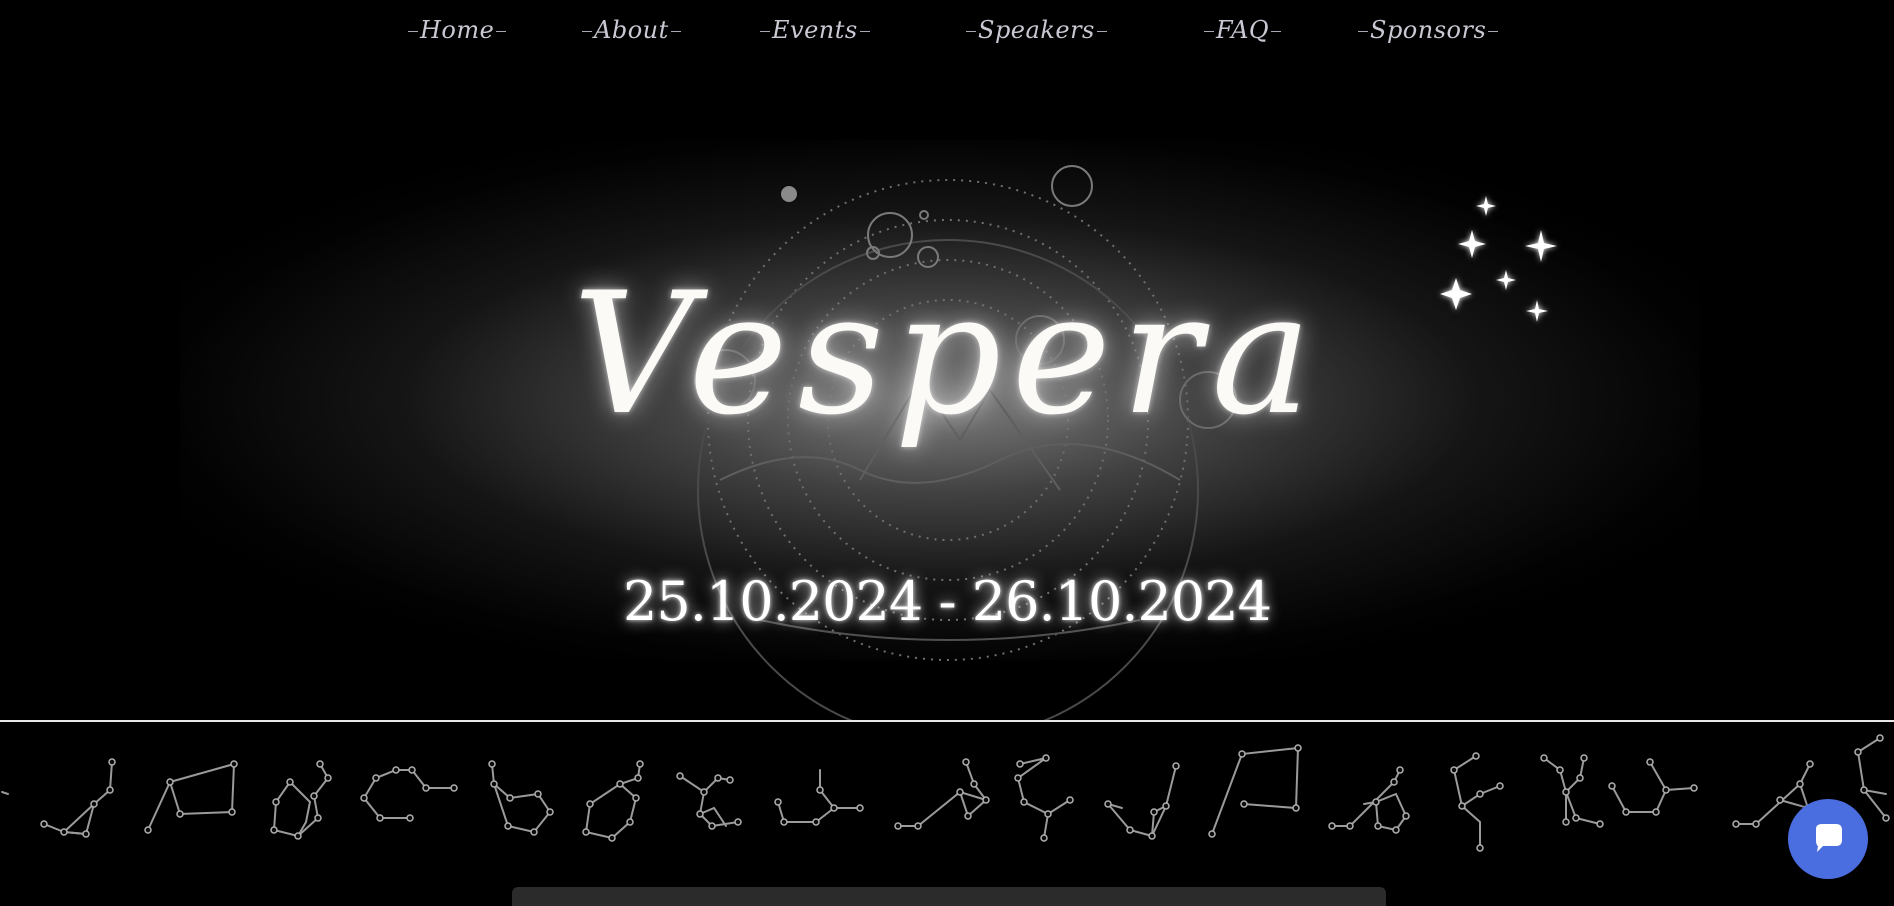 The image size is (1894, 906). Describe the element at coordinates (947, 30) in the screenshot. I see `top-navigation: Home About Events Speakers FAQ Sponsors` at that location.